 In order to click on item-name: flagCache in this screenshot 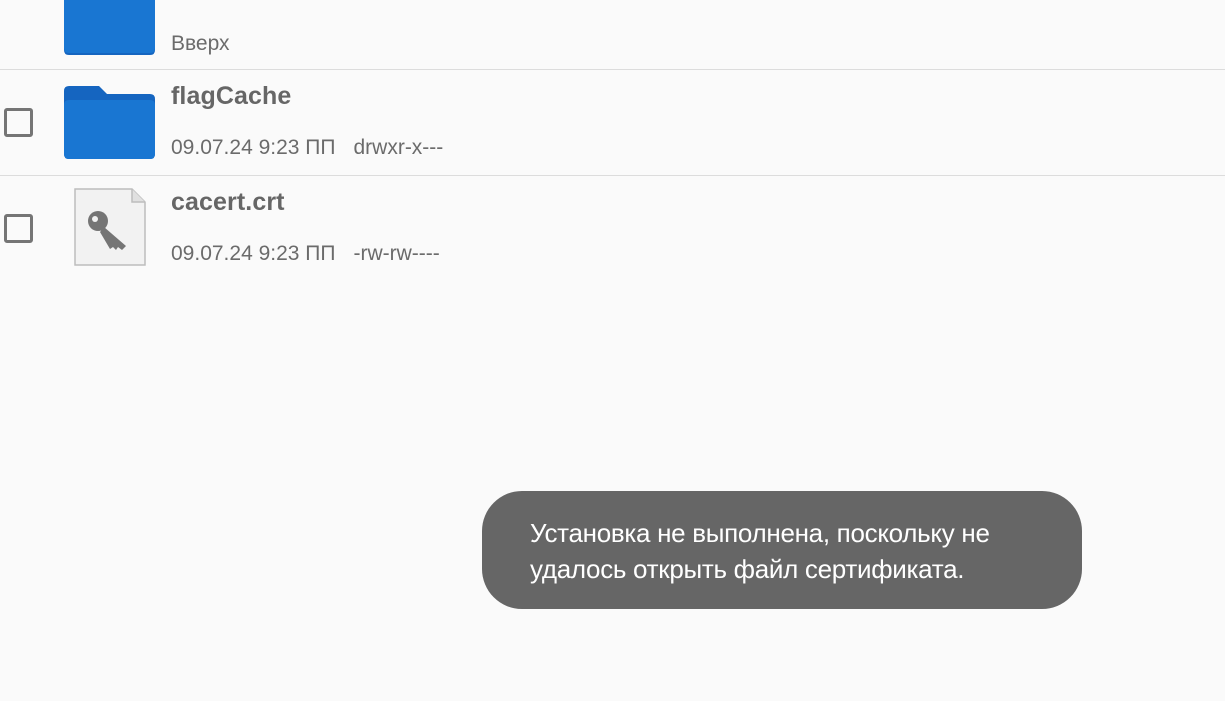, I will do `click(231, 96)`.